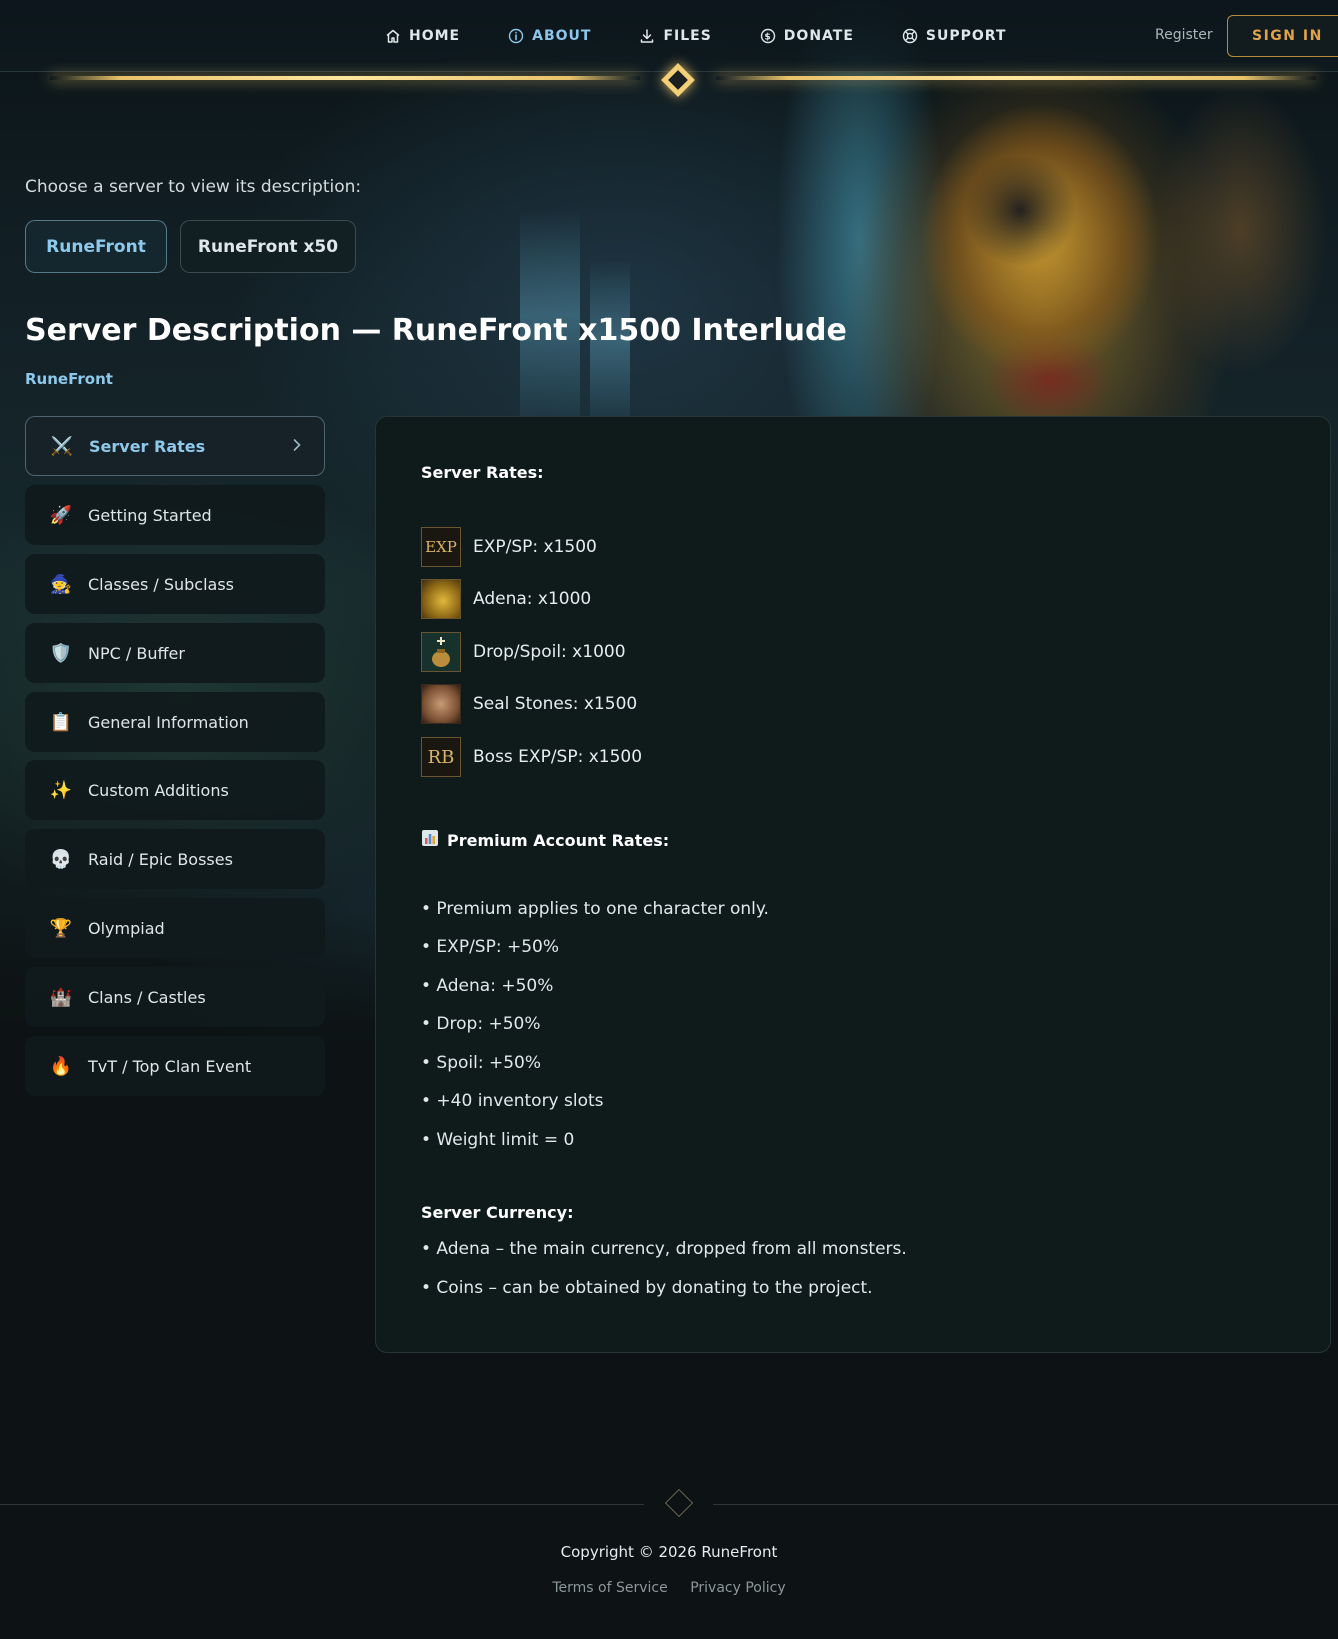 The image size is (1338, 1639). Describe the element at coordinates (532, 599) in the screenshot. I see `rate-label: Adena: x1000` at that location.